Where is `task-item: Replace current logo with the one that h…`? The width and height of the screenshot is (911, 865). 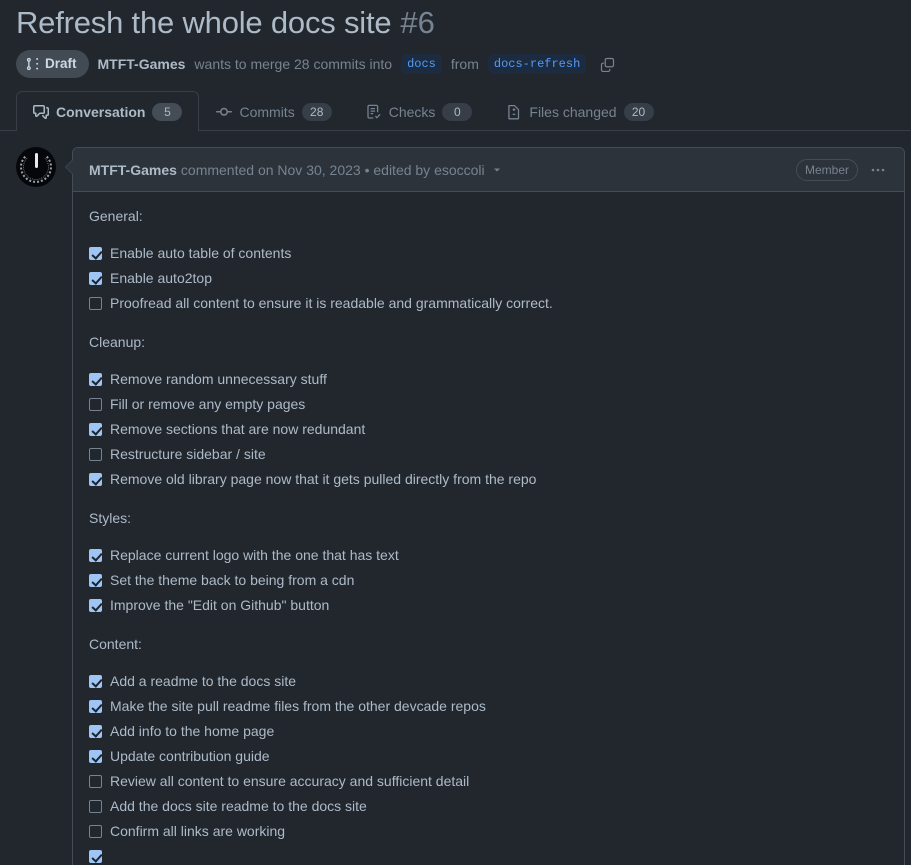 task-item: Replace current logo with the one that h… is located at coordinates (488, 555).